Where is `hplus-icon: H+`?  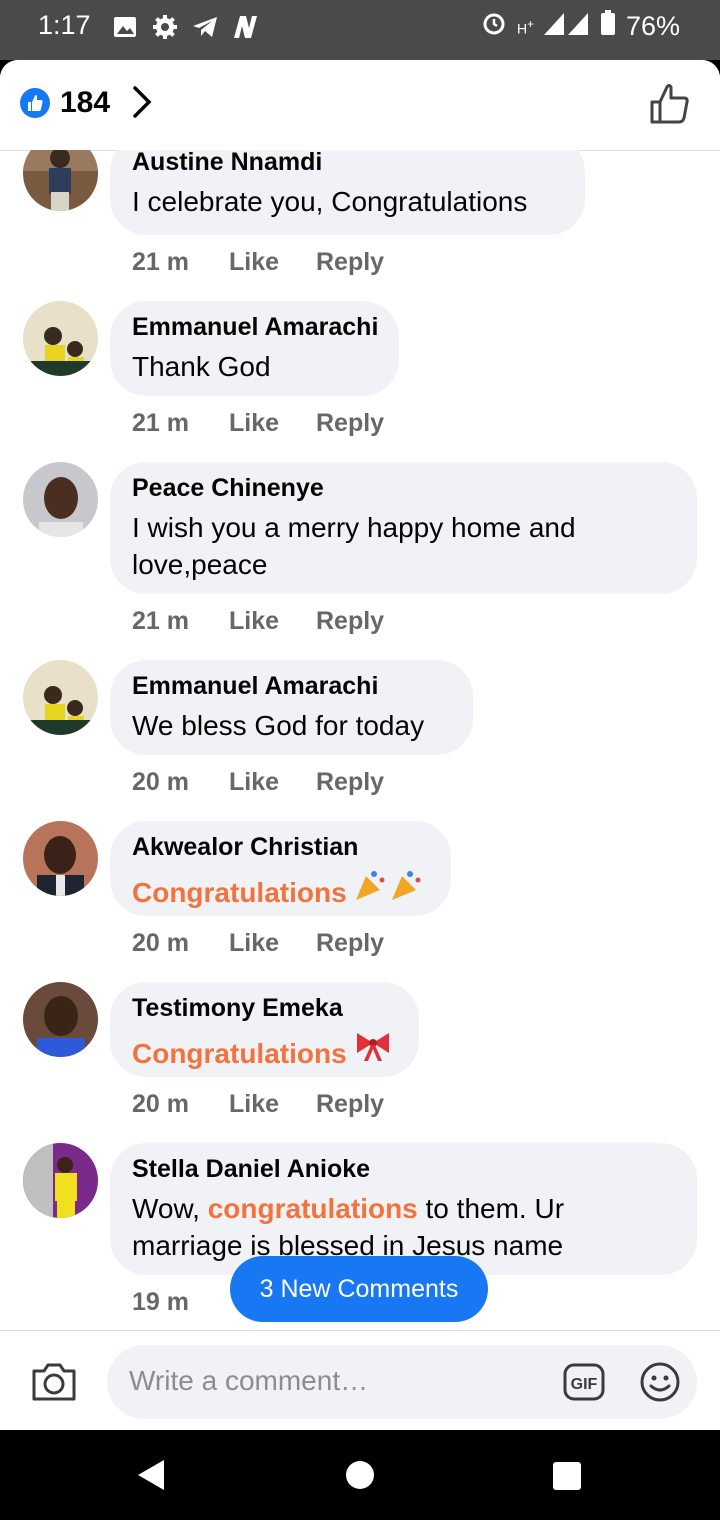 hplus-icon: H+ is located at coordinates (525, 27).